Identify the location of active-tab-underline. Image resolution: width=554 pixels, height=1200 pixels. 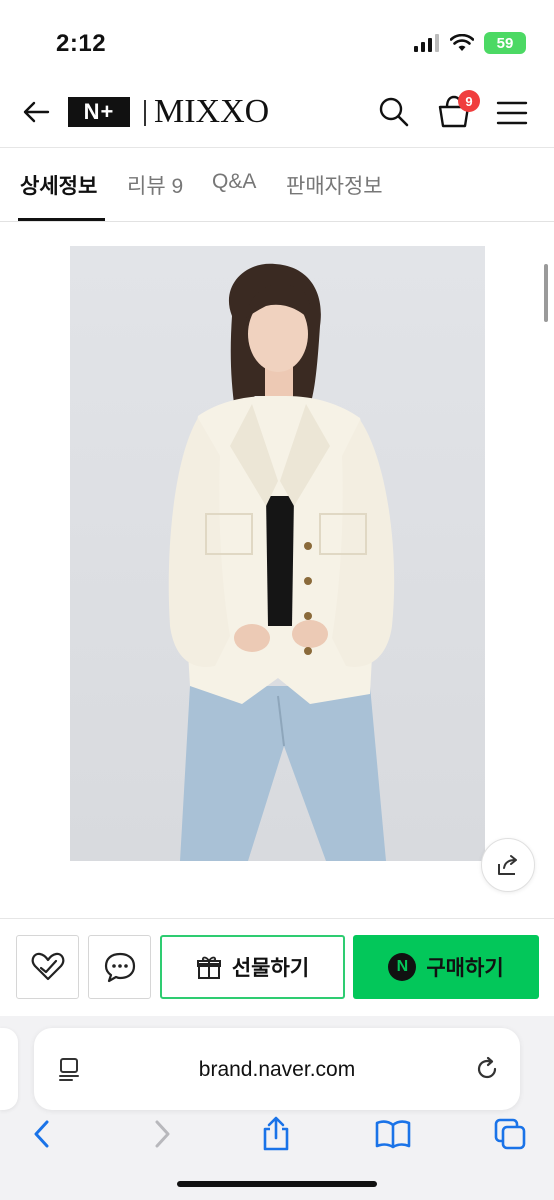
(61, 219).